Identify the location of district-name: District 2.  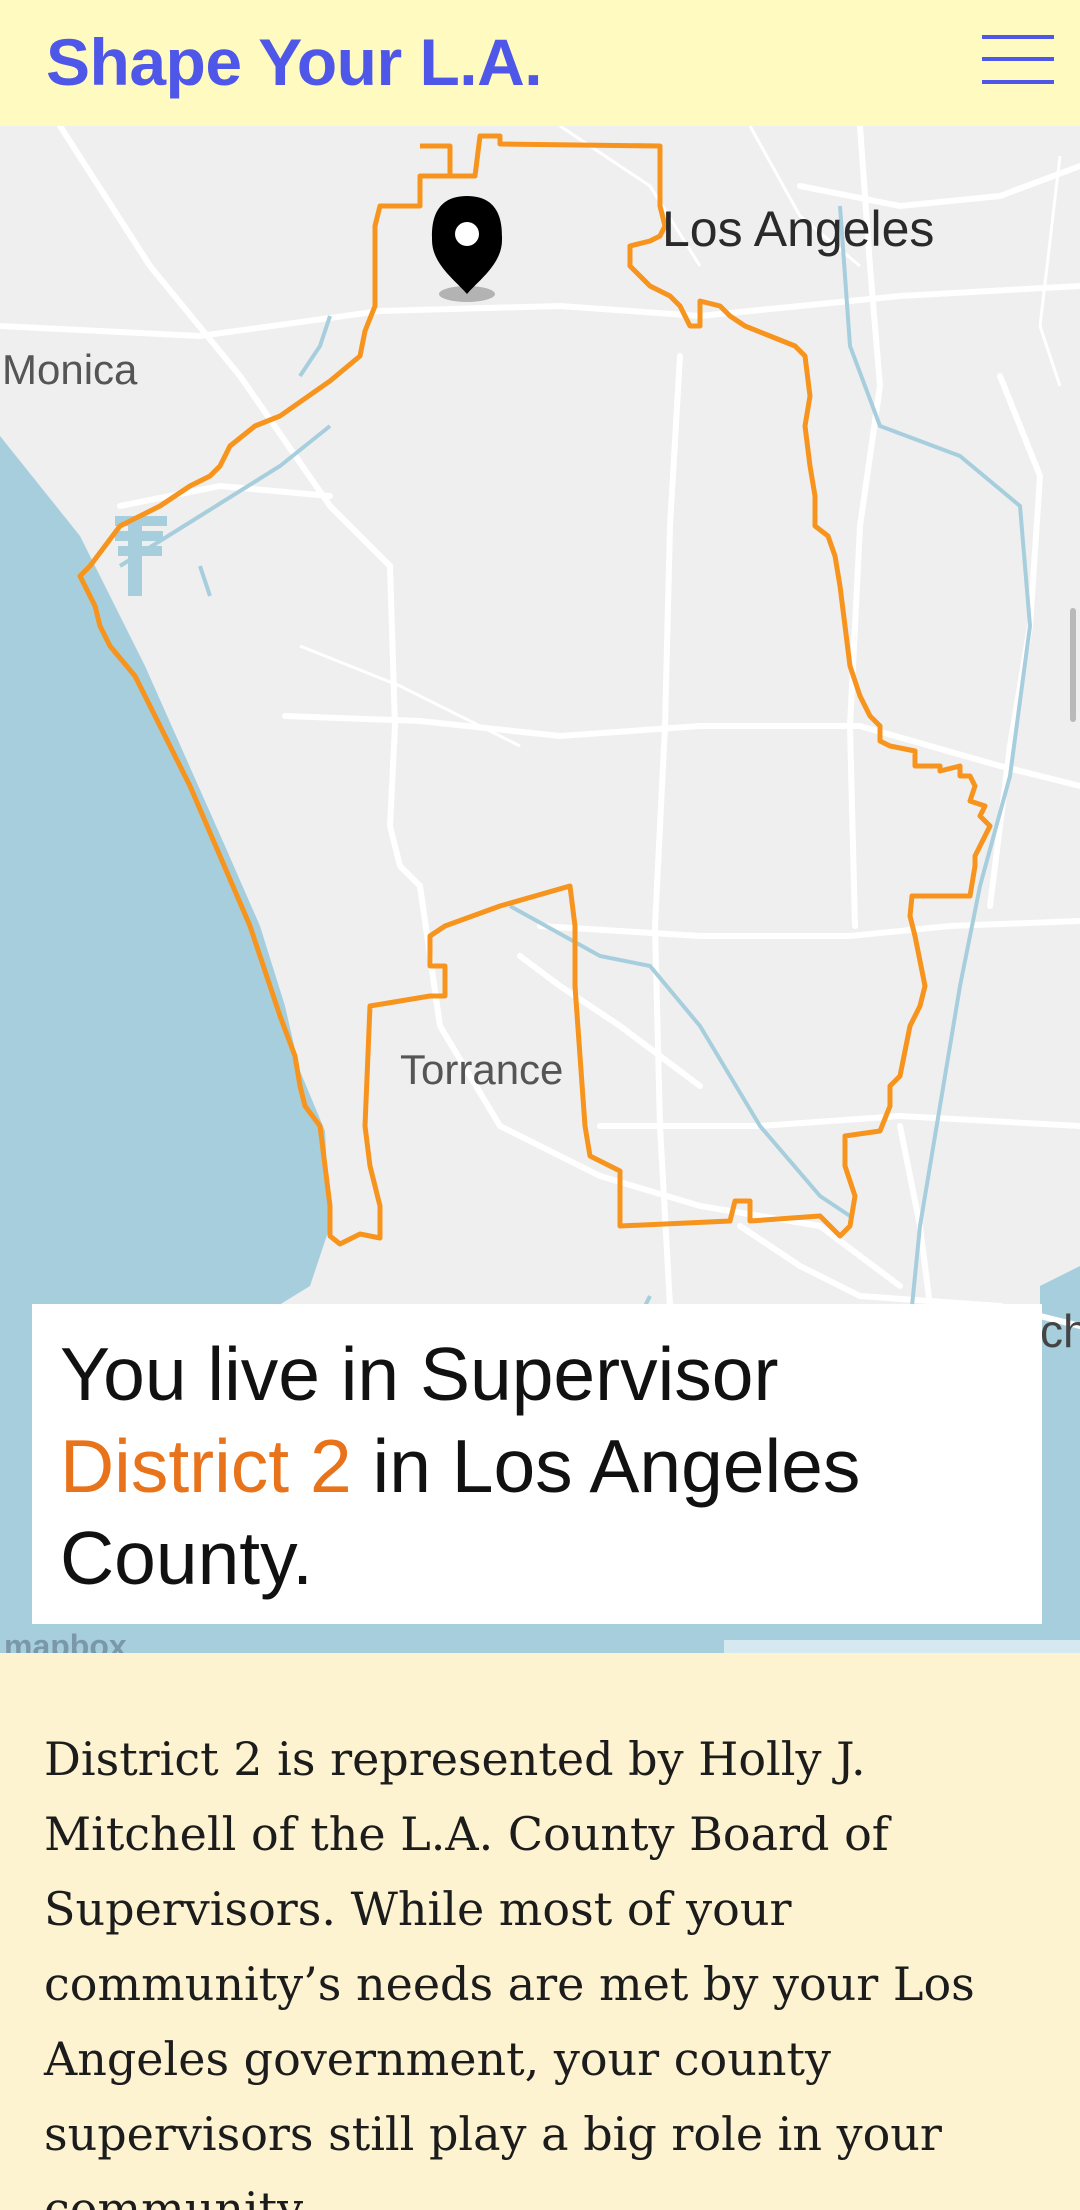
(206, 1466).